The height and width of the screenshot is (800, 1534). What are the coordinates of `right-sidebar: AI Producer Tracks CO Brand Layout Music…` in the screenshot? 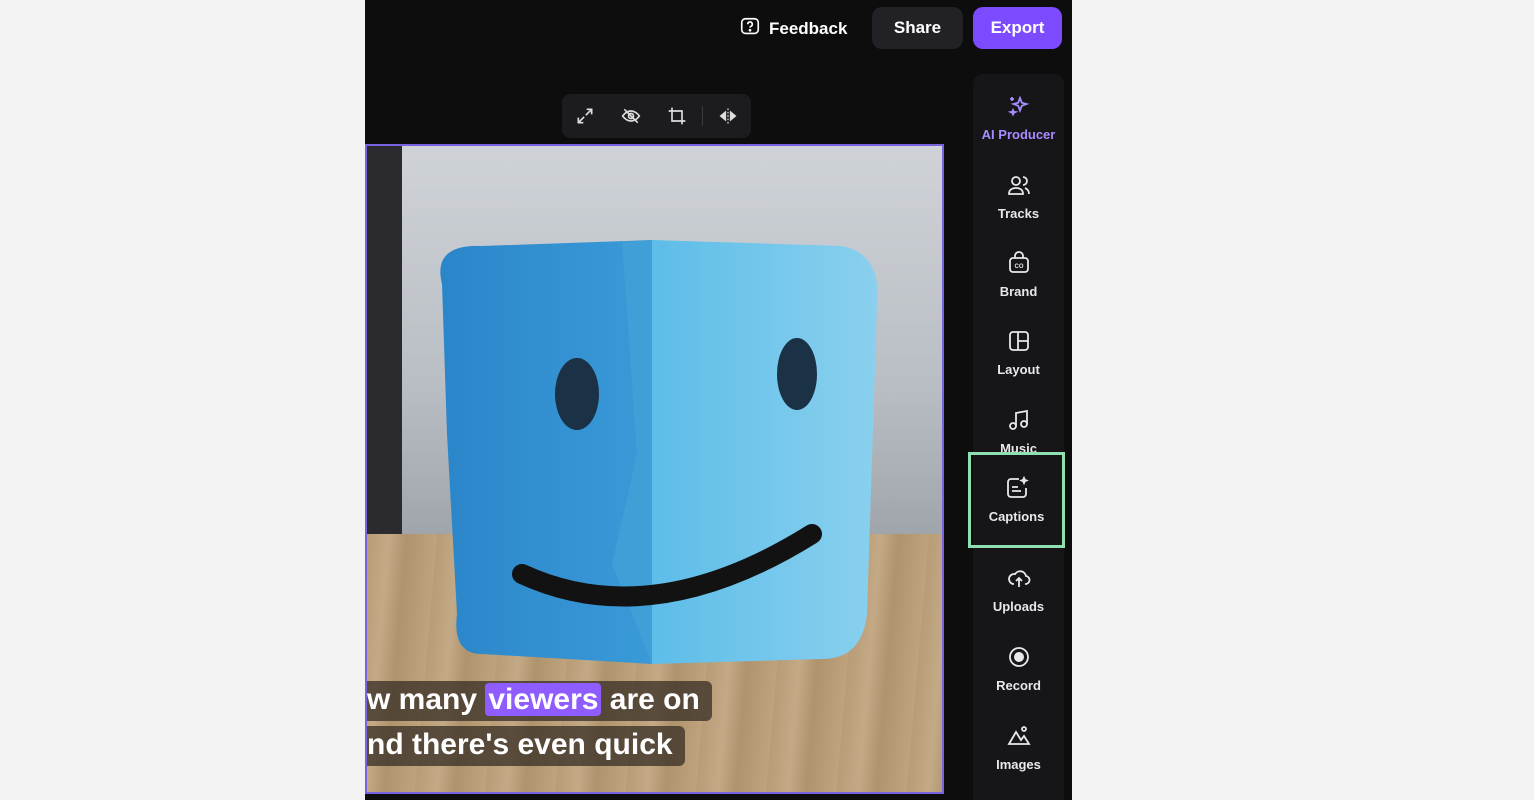 It's located at (1016, 437).